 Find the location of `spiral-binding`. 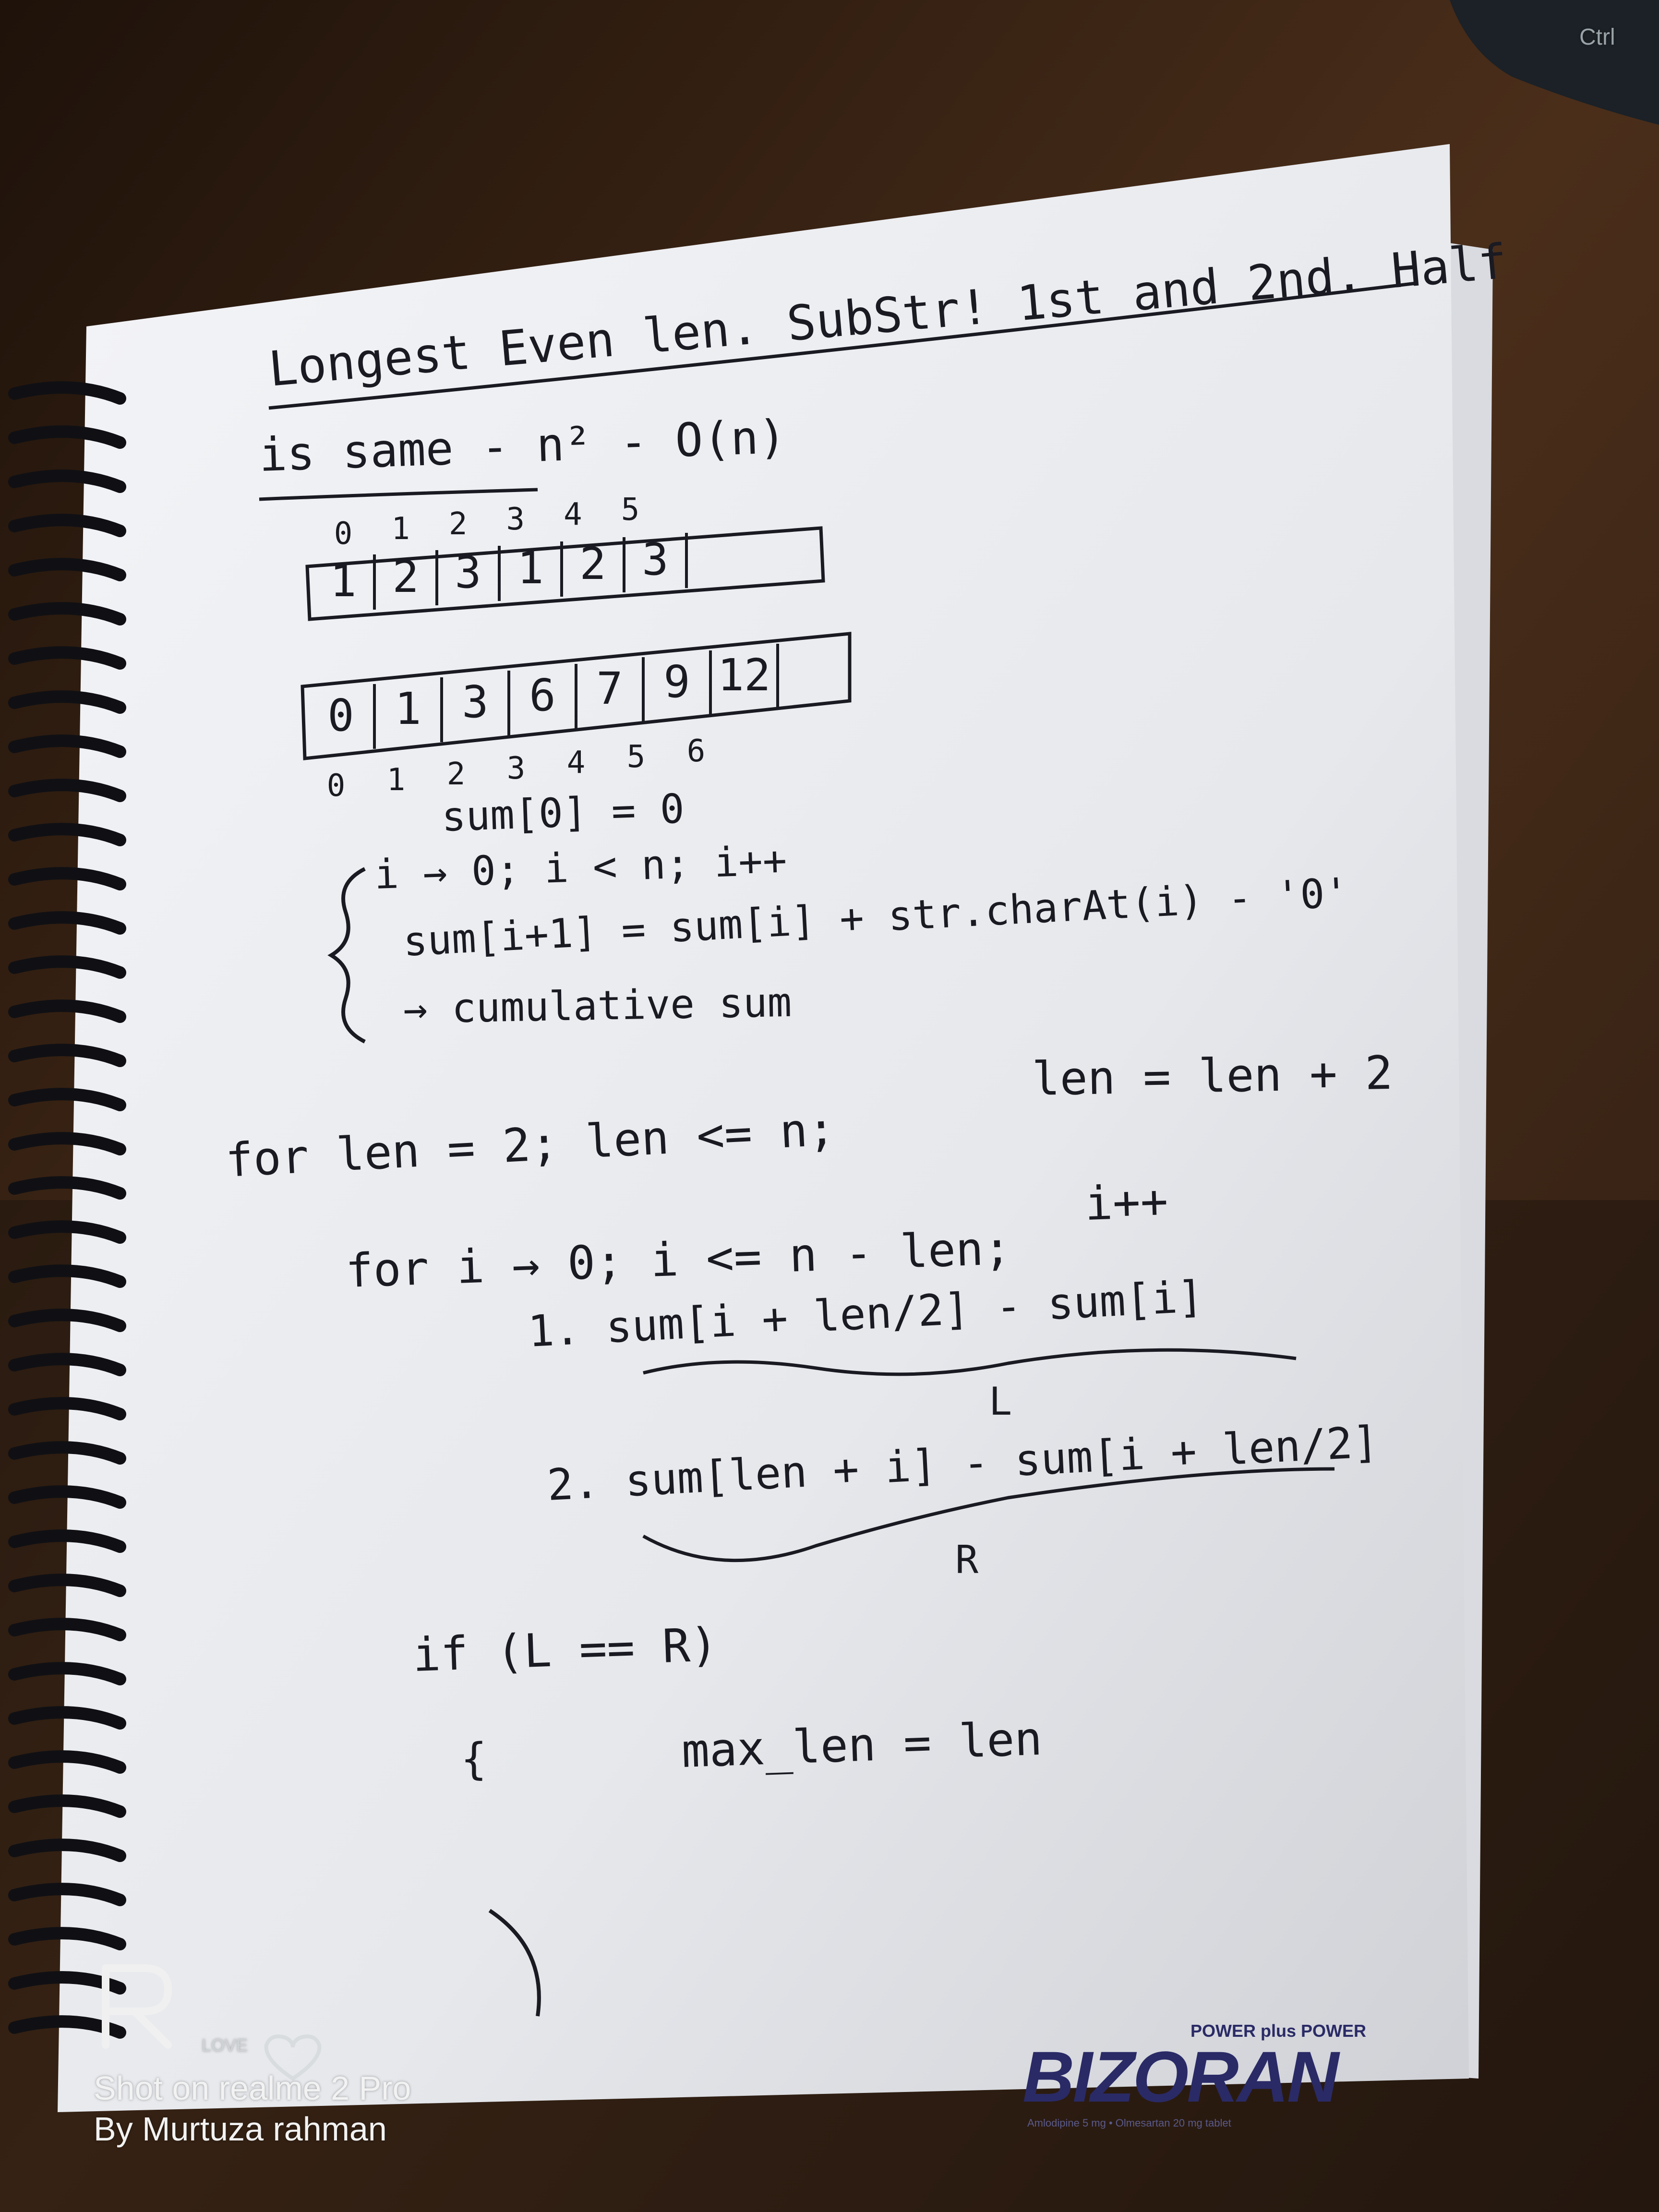

spiral-binding is located at coordinates (67, 1210).